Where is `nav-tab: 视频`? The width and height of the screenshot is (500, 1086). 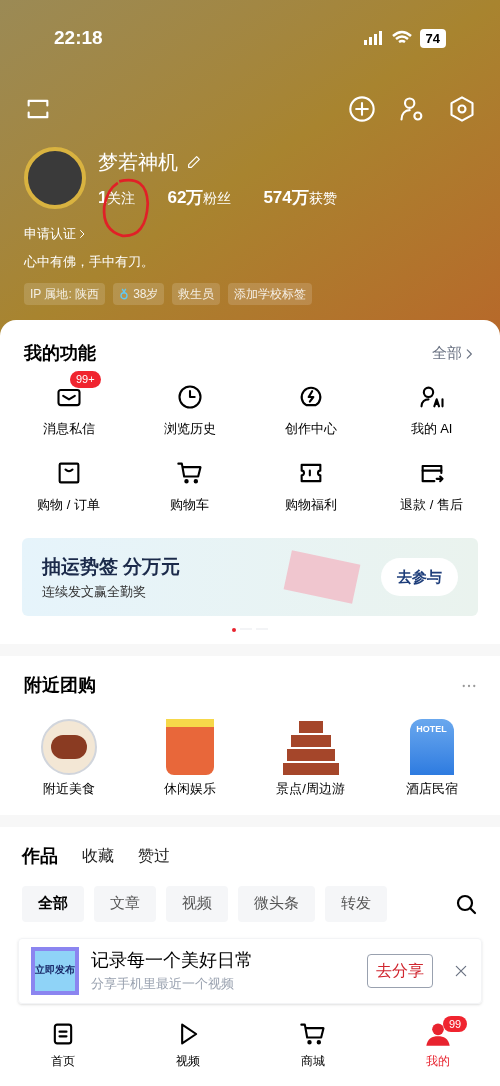
nav-tab: 视频 is located at coordinates (187, 1044).